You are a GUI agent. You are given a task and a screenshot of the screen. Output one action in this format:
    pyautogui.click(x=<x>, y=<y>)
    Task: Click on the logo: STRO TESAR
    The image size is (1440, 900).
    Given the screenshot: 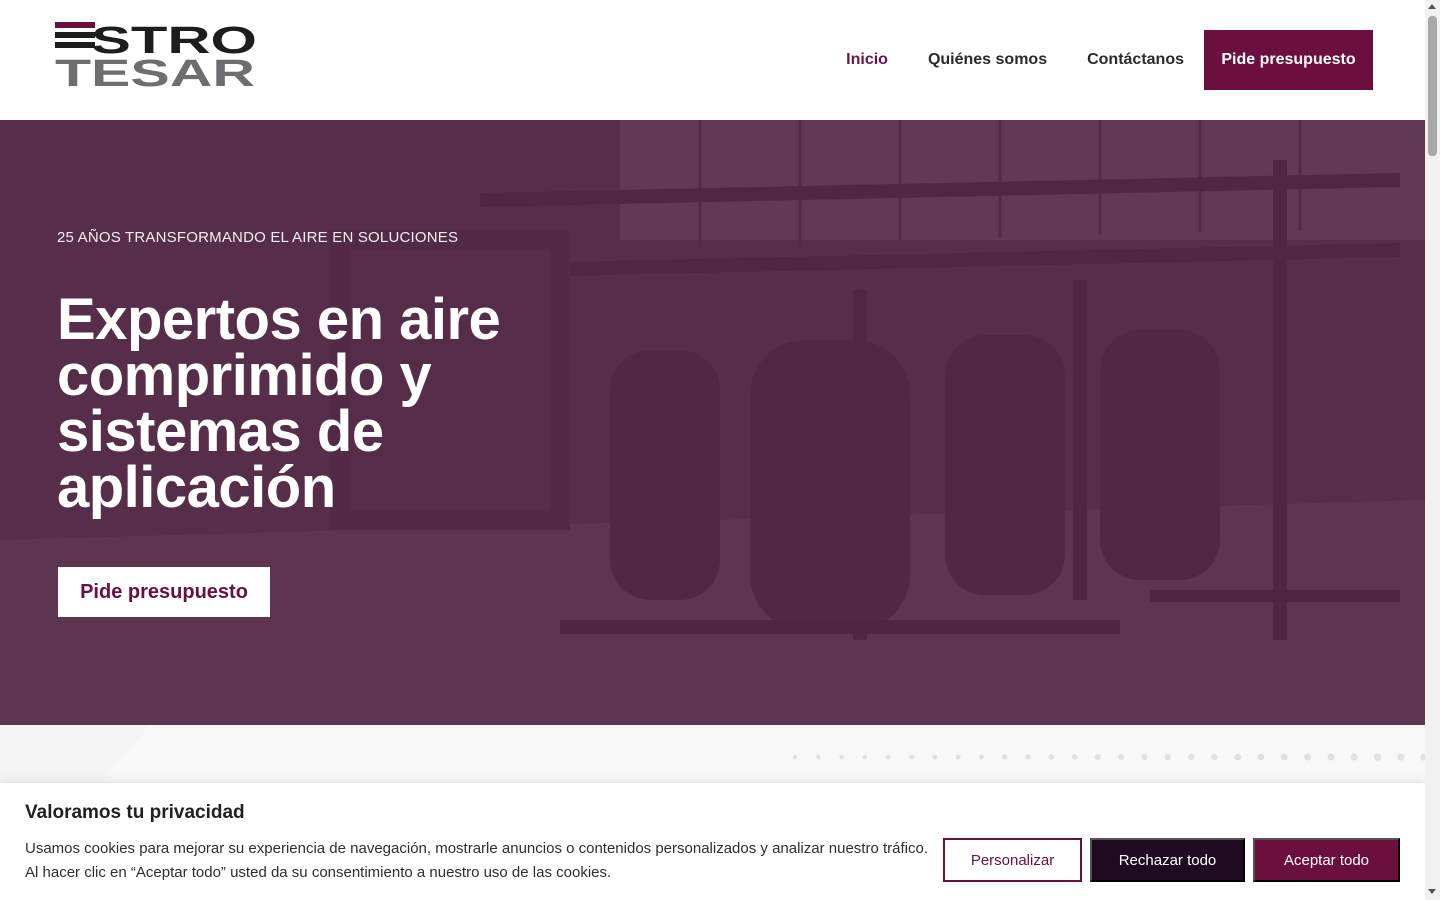 What is the action you would take?
    pyautogui.click(x=156, y=57)
    